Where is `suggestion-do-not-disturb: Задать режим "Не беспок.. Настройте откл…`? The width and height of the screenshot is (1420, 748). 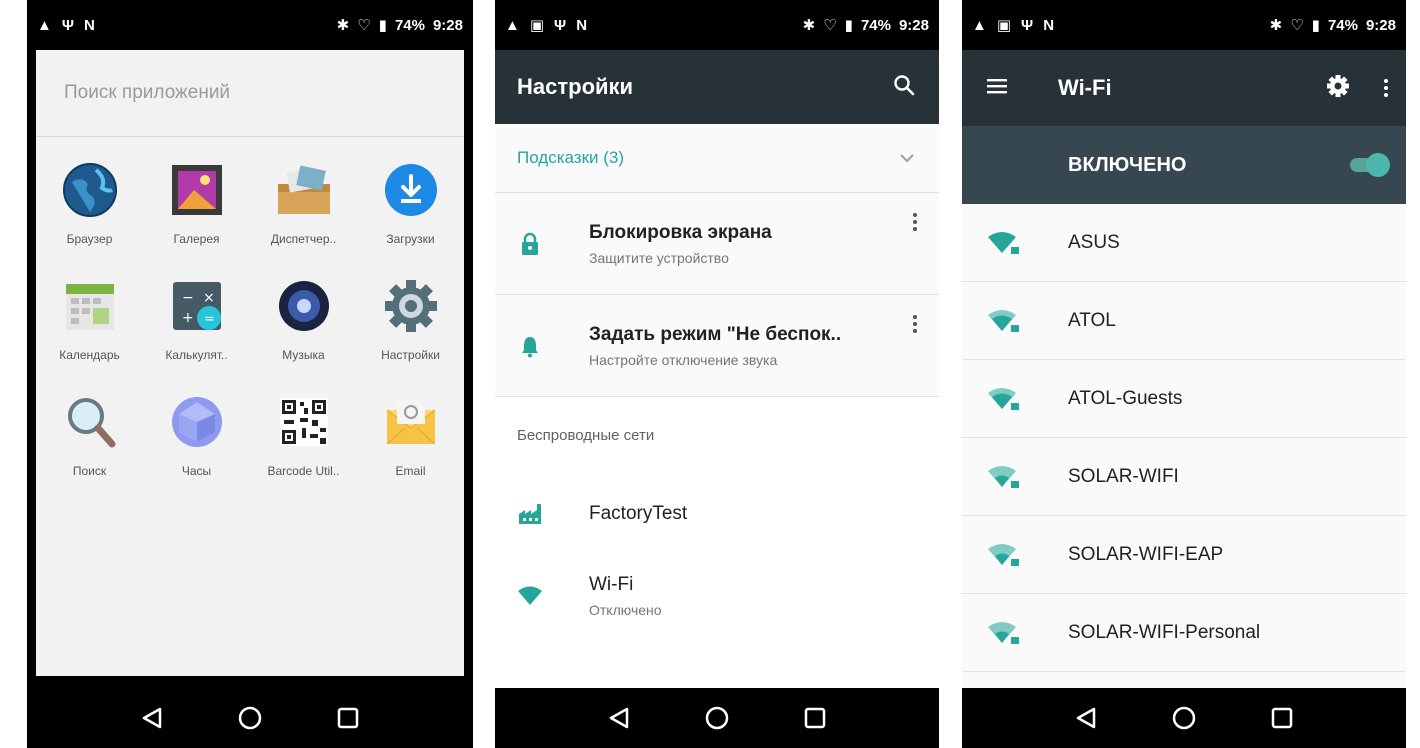
suggestion-do-not-disturb: Задать режим "Не беспок.. Настройте откл… is located at coordinates (717, 346).